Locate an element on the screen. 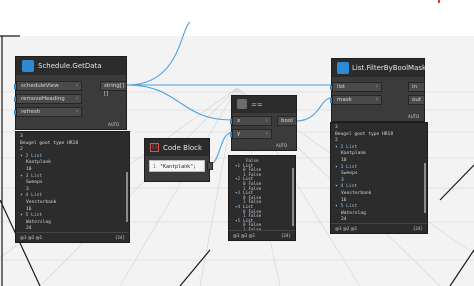 The height and width of the screenshot is (286, 474). node-title: Schedule.GetData is located at coordinates (70, 66).